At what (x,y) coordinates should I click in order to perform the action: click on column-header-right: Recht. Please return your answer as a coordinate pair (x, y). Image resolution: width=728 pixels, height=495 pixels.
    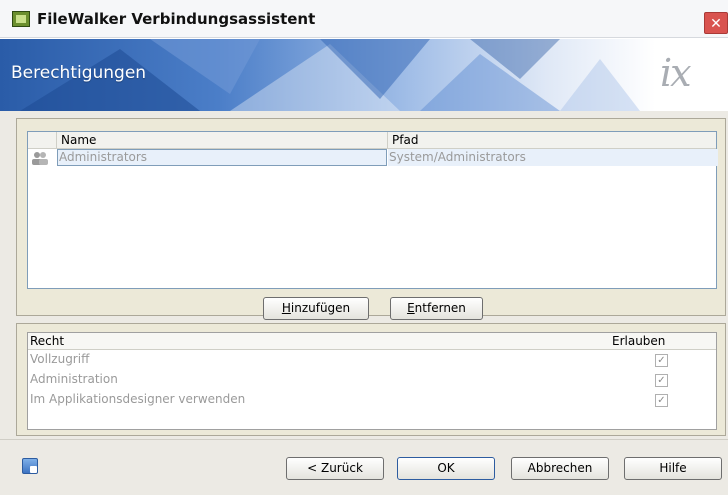
    Looking at the image, I should click on (47, 341).